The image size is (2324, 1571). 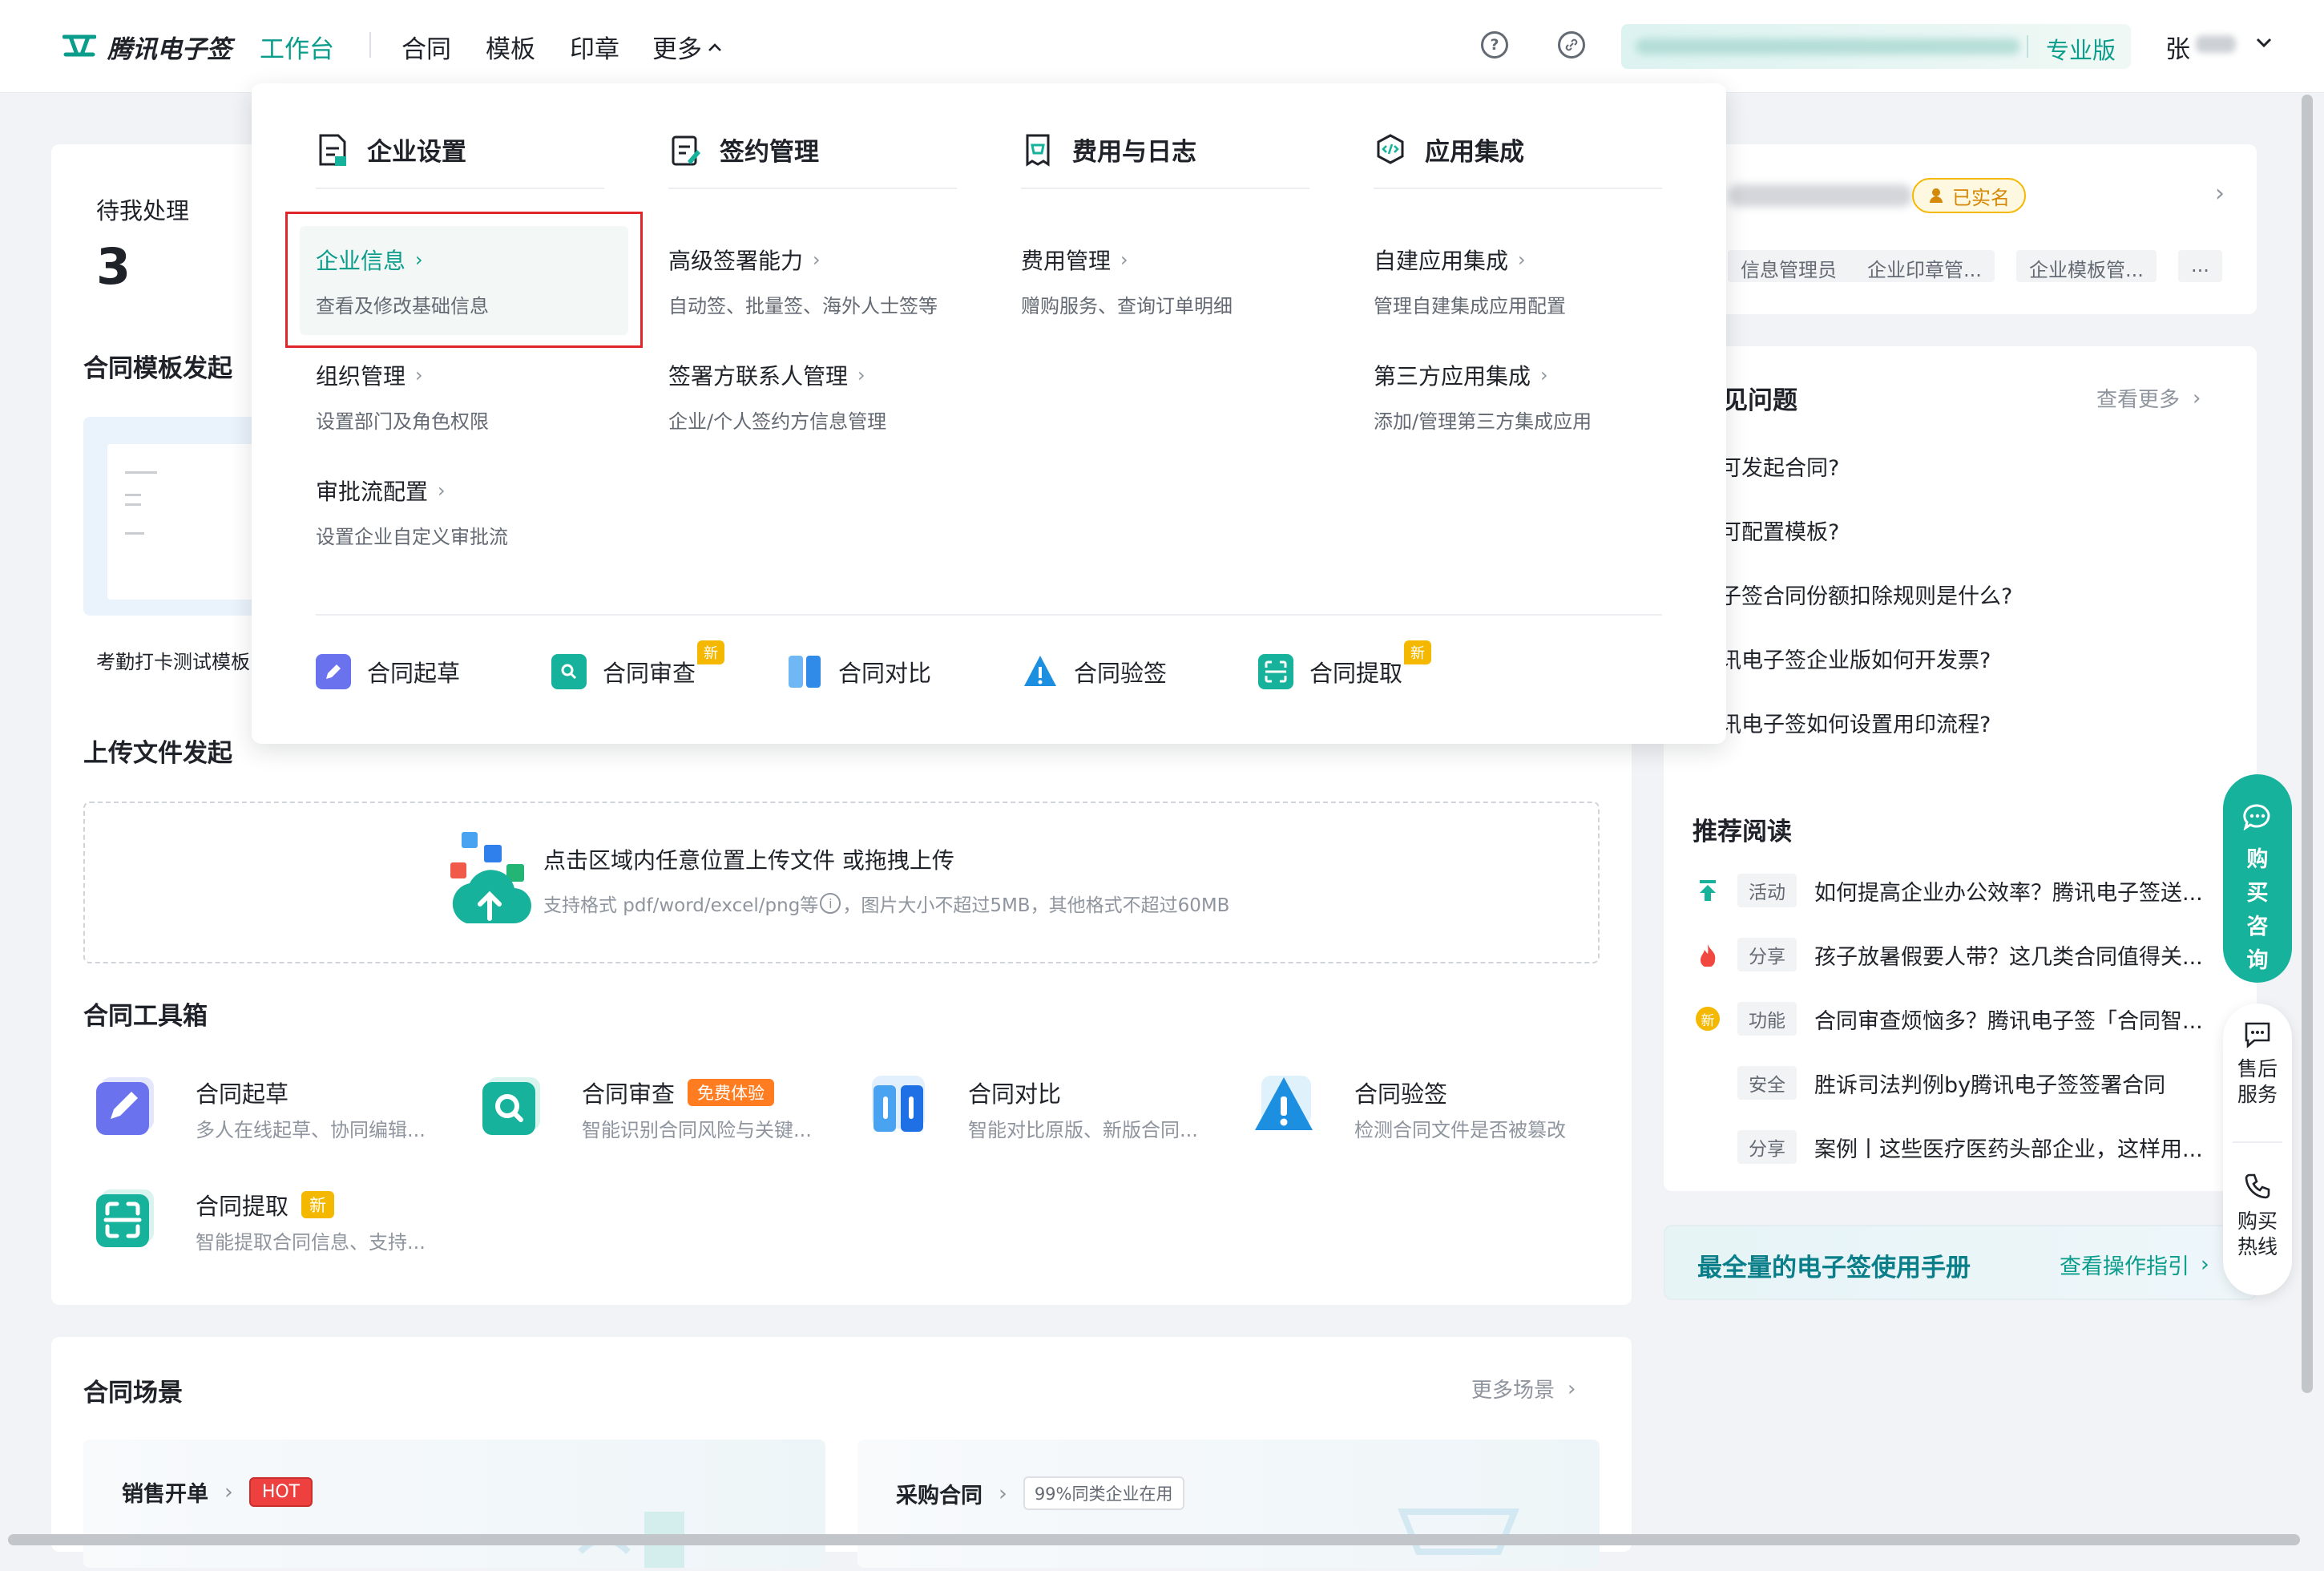 I want to click on quick-tool-draft: 合同起草, so click(x=388, y=671).